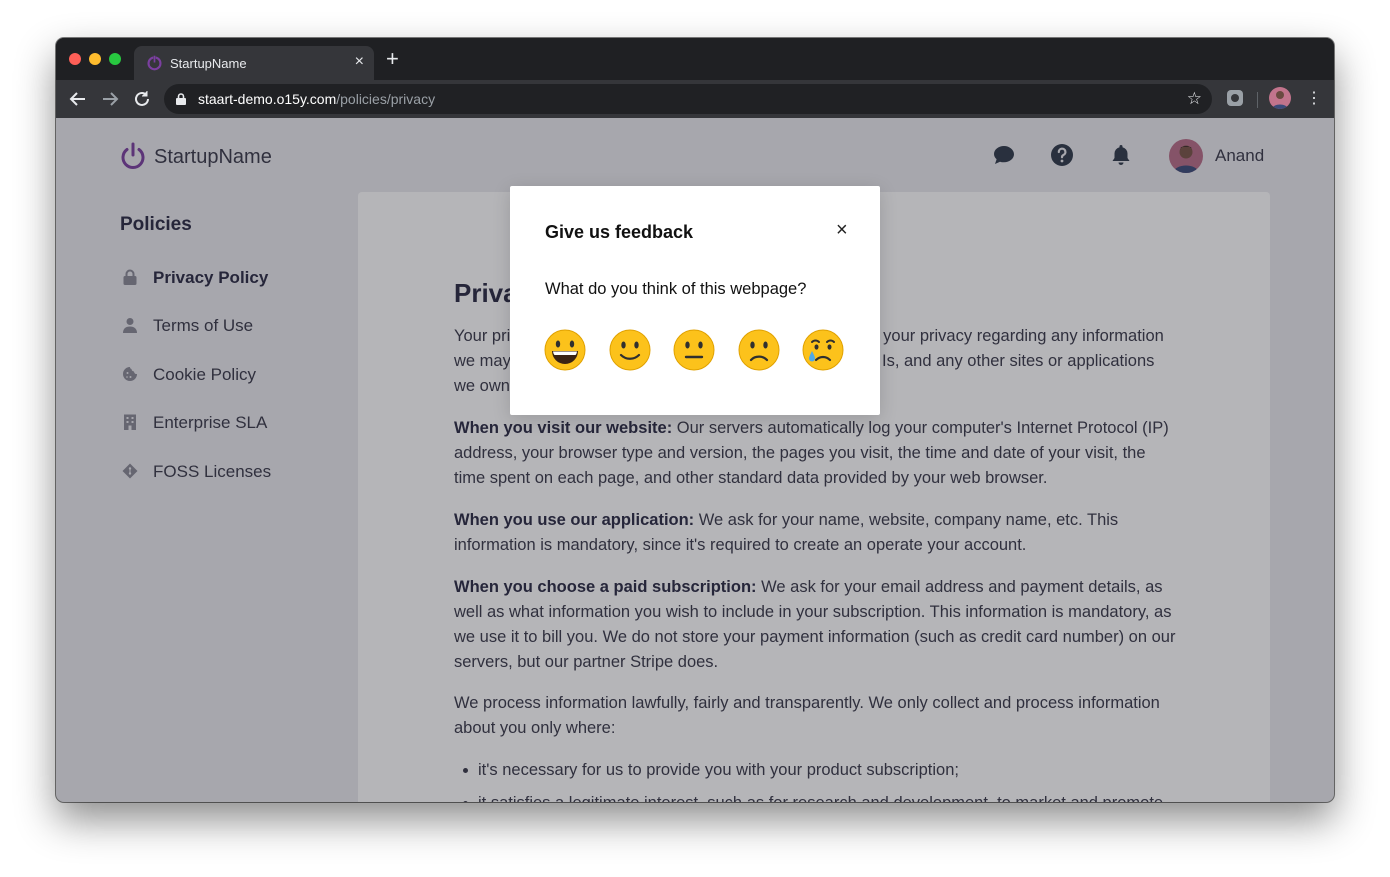 The height and width of the screenshot is (877, 1390). Describe the element at coordinates (115, 59) in the screenshot. I see `maximize-window-button` at that location.